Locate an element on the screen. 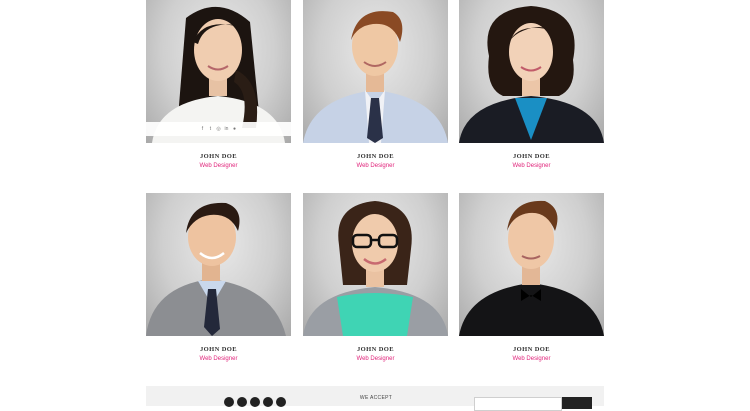  dribbble-icon: ◎ is located at coordinates (218, 129).